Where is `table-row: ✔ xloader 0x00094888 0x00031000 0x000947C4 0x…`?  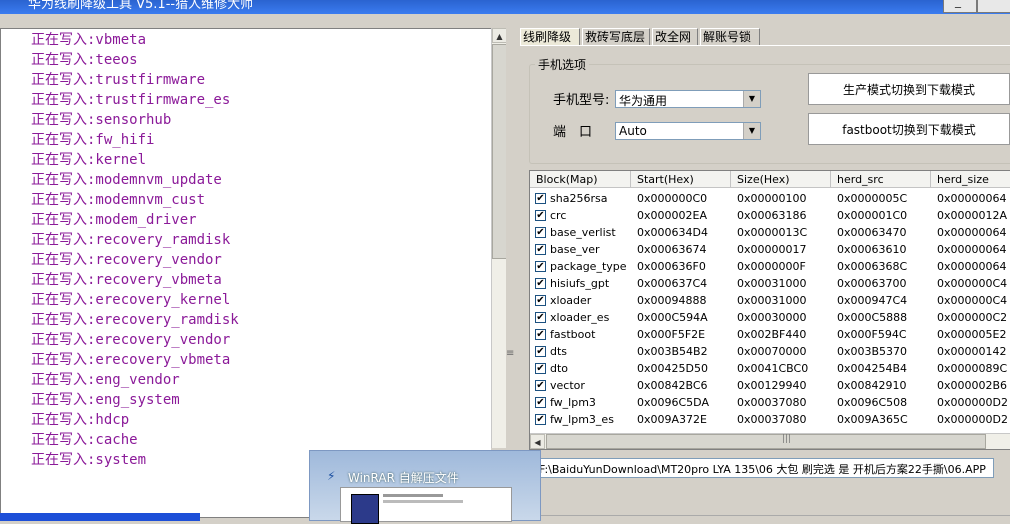 table-row: ✔ xloader 0x00094888 0x00031000 0x000947C4 0x… is located at coordinates (770, 300).